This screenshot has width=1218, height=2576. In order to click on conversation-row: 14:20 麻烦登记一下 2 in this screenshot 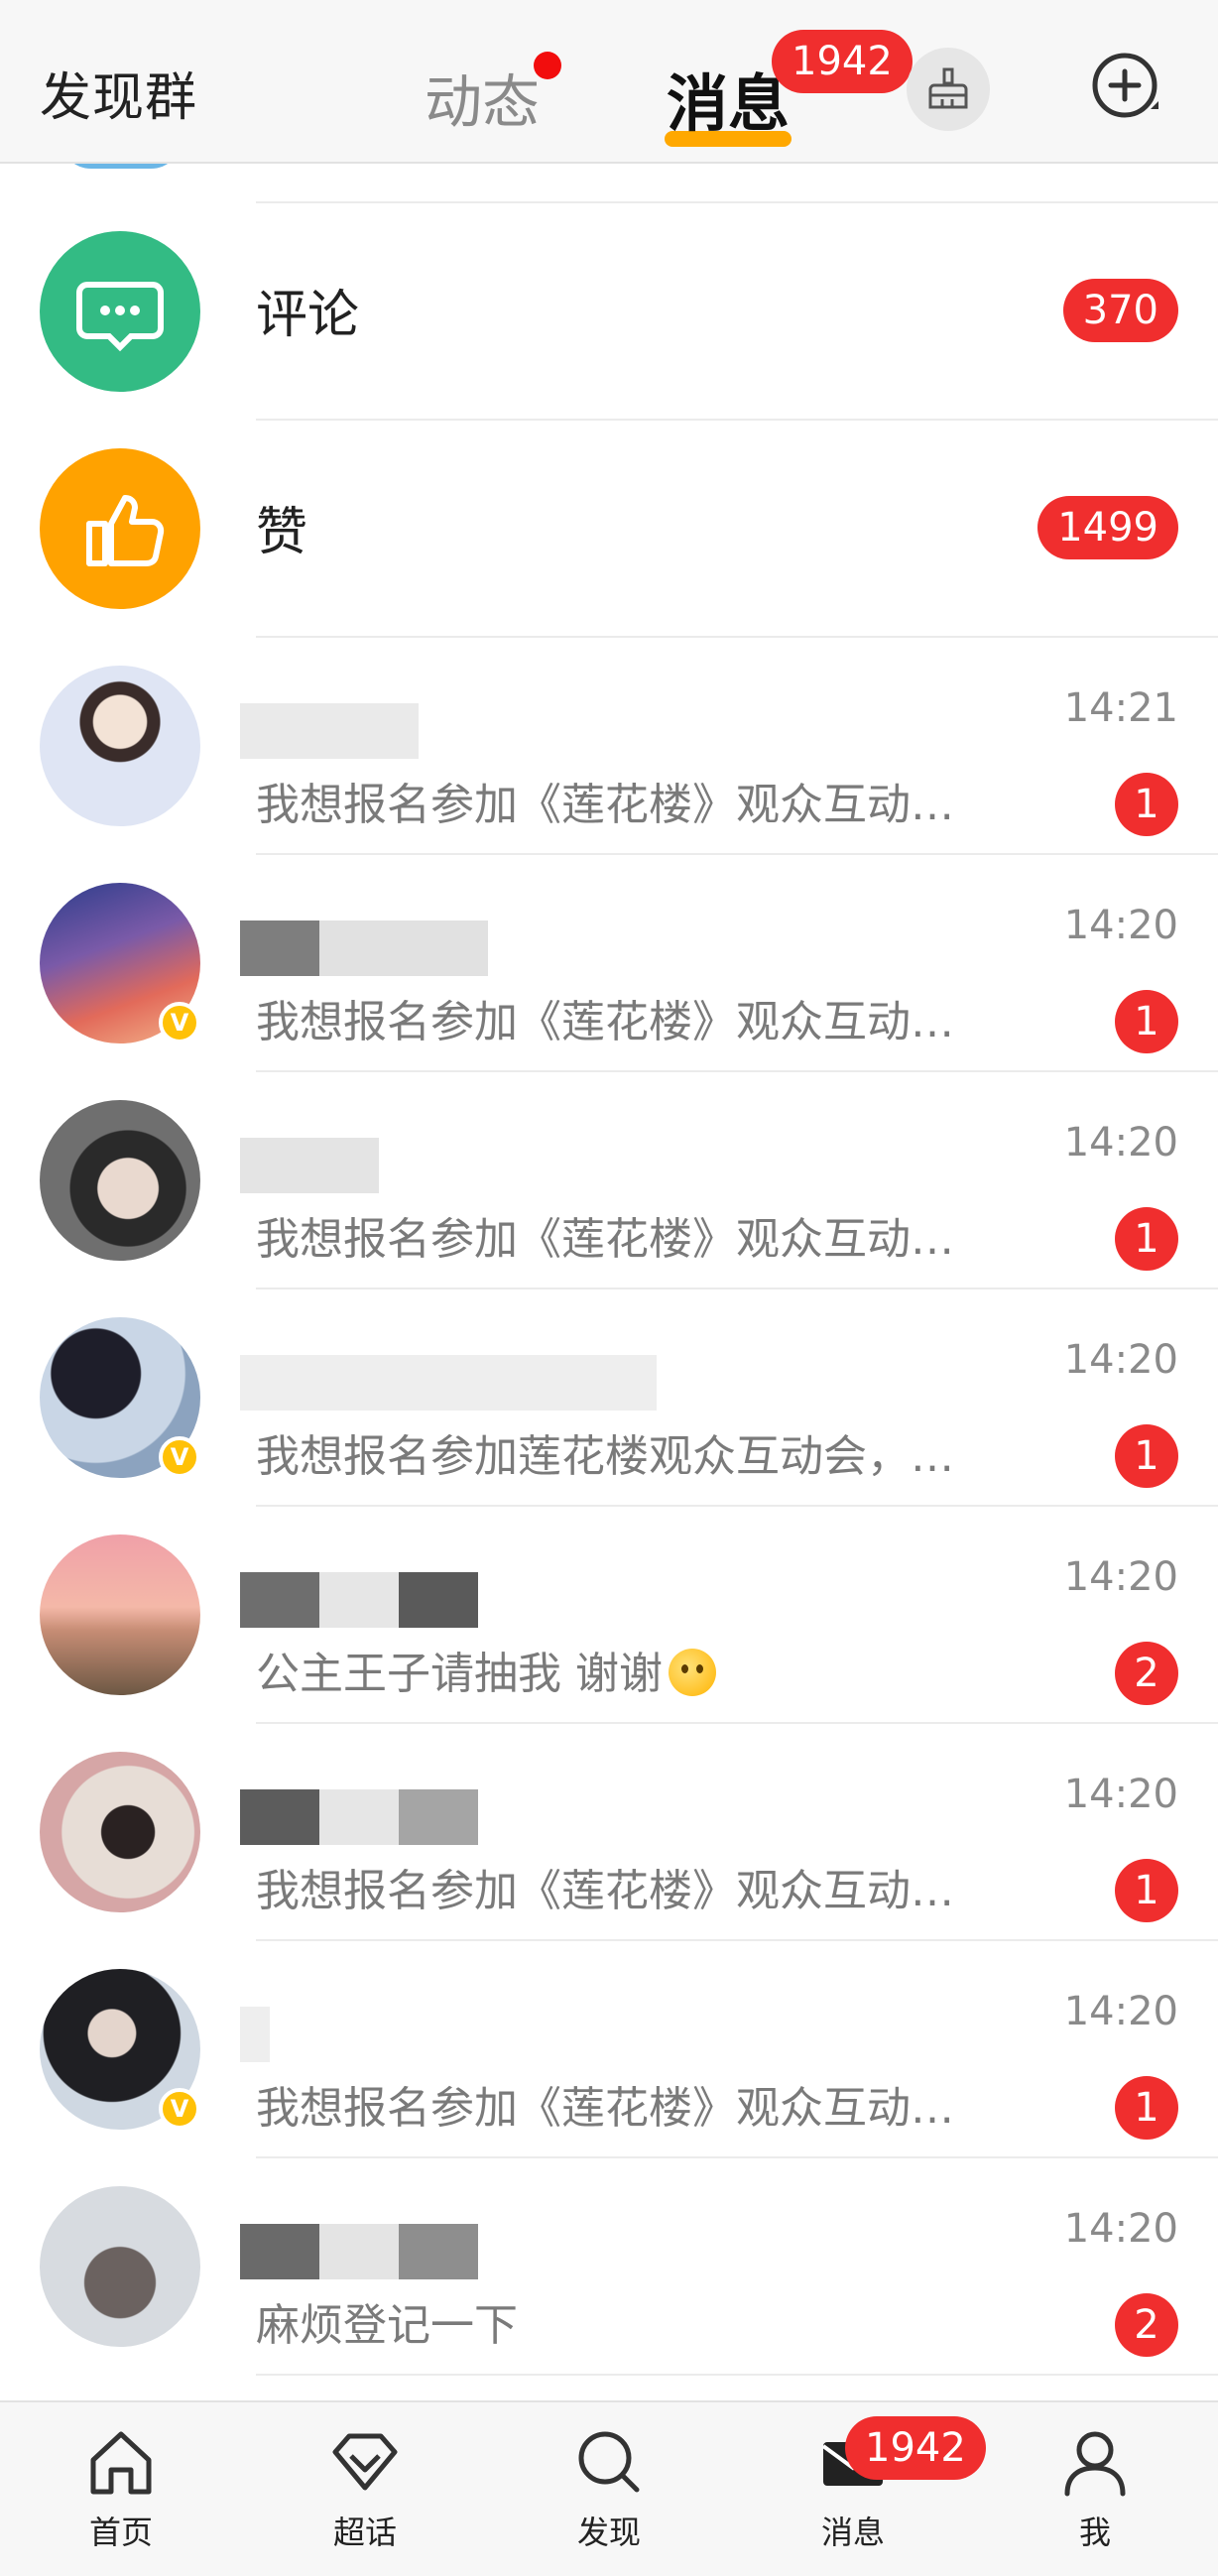, I will do `click(609, 2266)`.